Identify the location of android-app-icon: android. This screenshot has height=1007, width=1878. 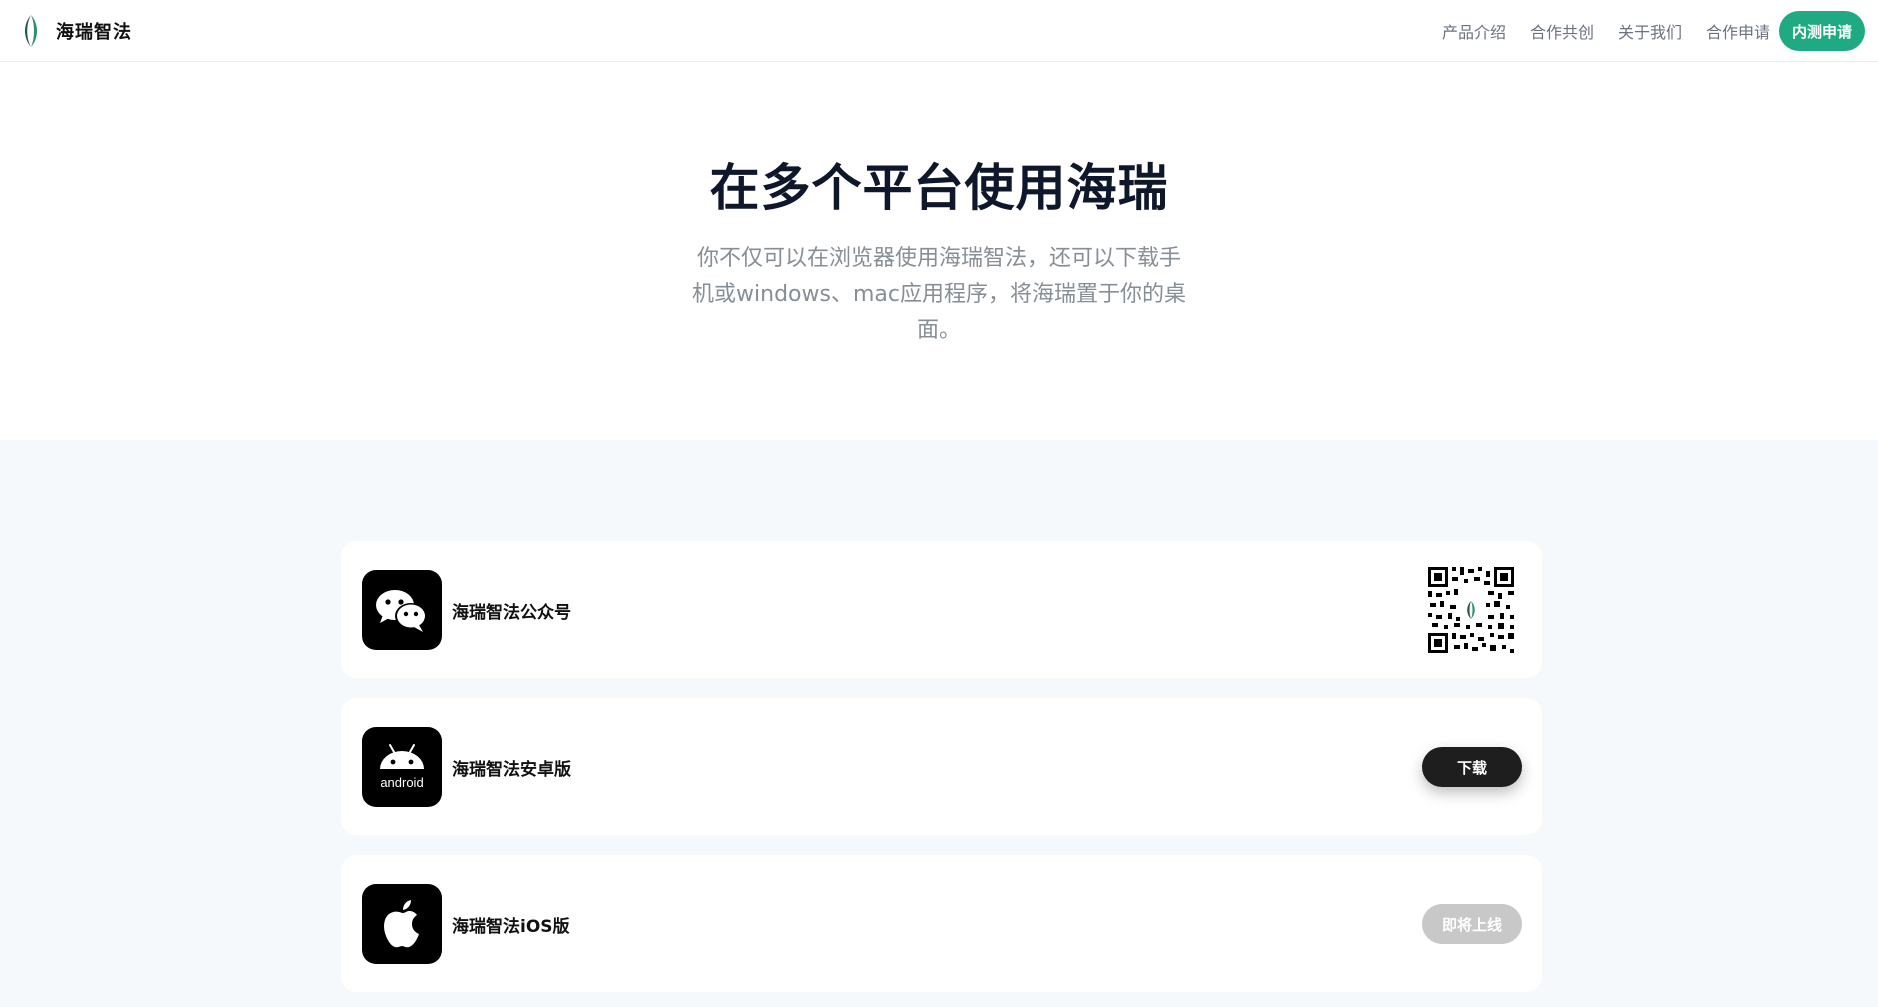
(402, 767).